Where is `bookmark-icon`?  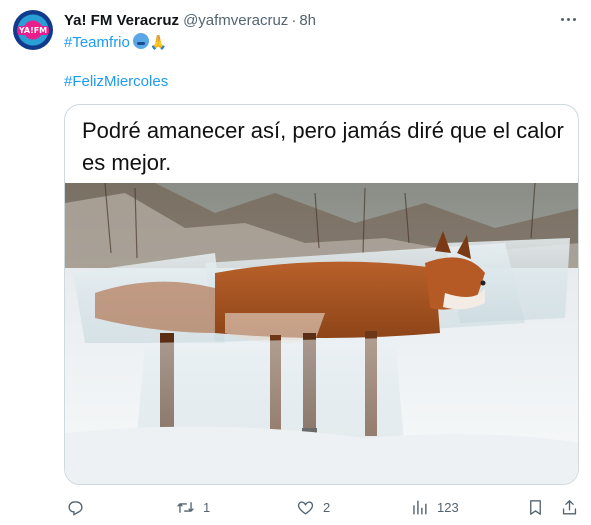 bookmark-icon is located at coordinates (535, 507).